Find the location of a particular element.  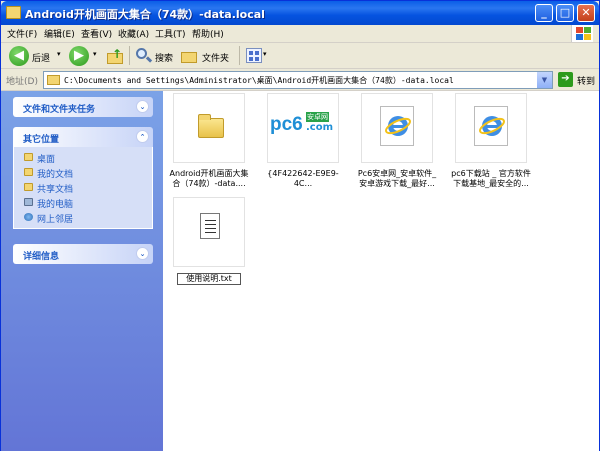

folder-icon is located at coordinates (211, 126).